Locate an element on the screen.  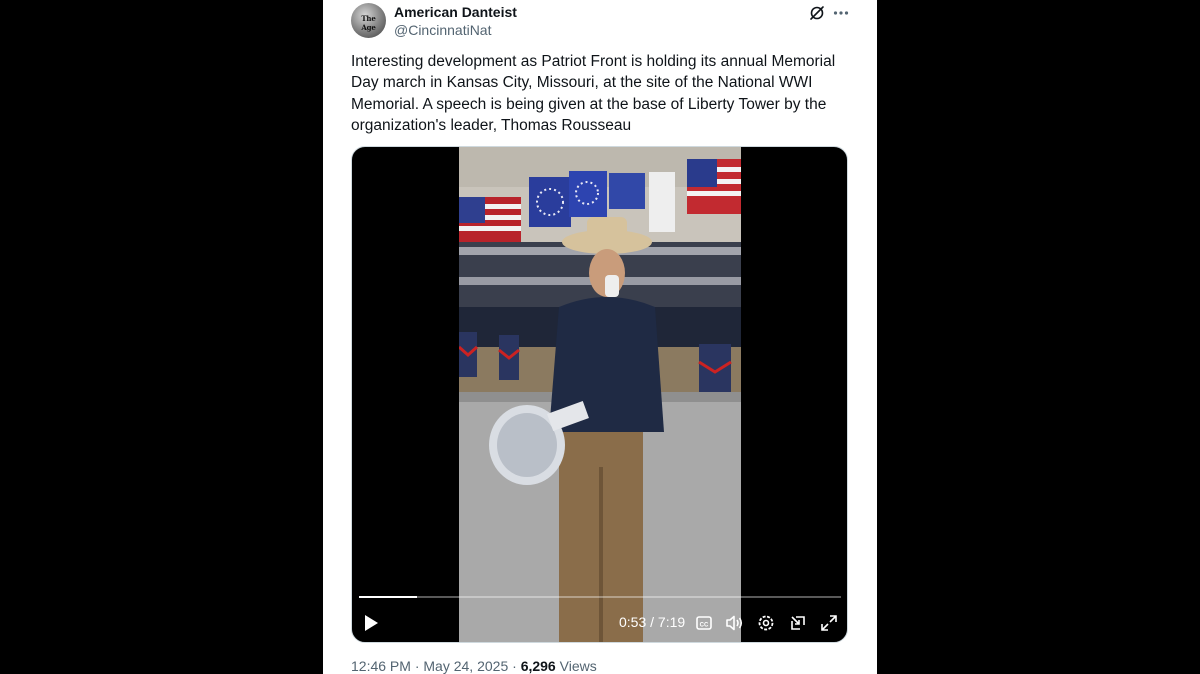
avatar-text: The Age is located at coordinates (368, 23).